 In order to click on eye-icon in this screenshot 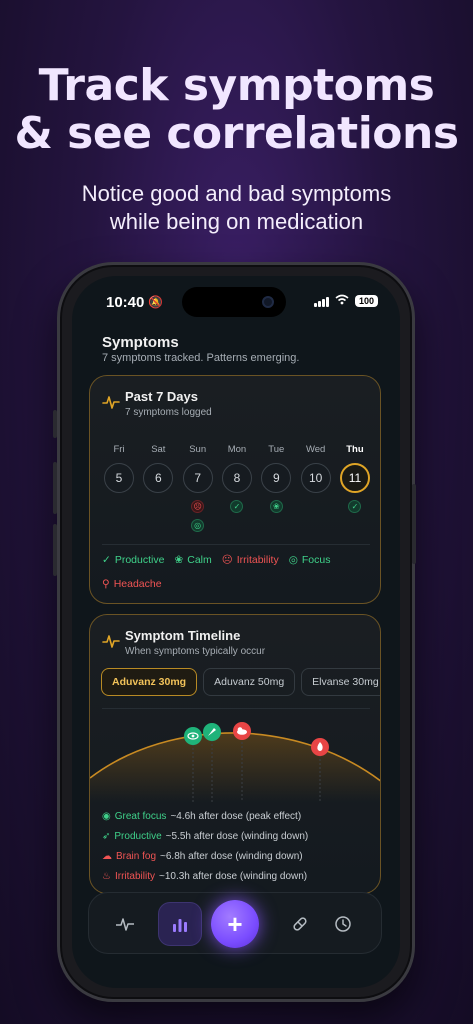, I will do `click(193, 736)`.